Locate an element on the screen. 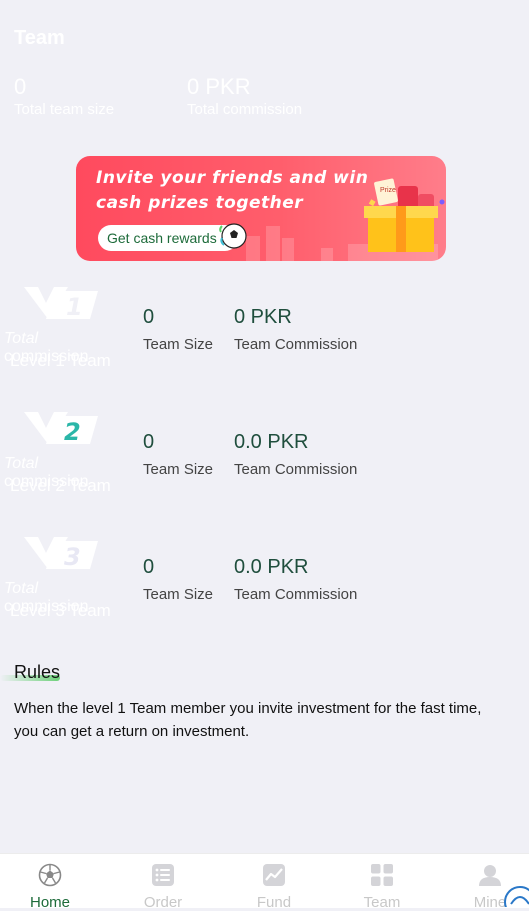 The height and width of the screenshot is (911, 529). level-2-commission-label: Team Commission is located at coordinates (296, 469).